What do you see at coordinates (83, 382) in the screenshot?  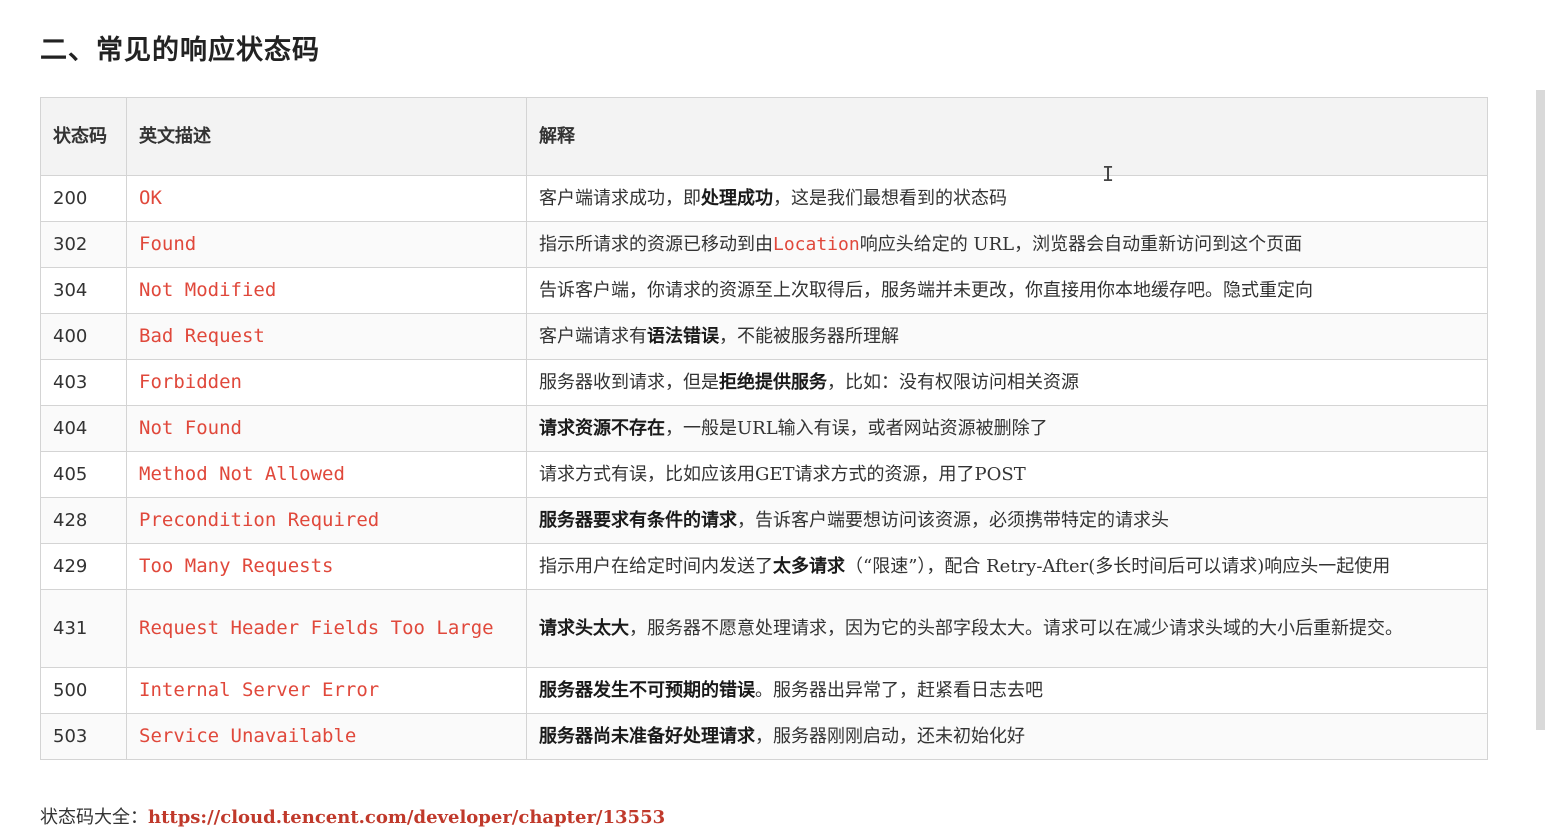 I see `status-code-cell: 403` at bounding box center [83, 382].